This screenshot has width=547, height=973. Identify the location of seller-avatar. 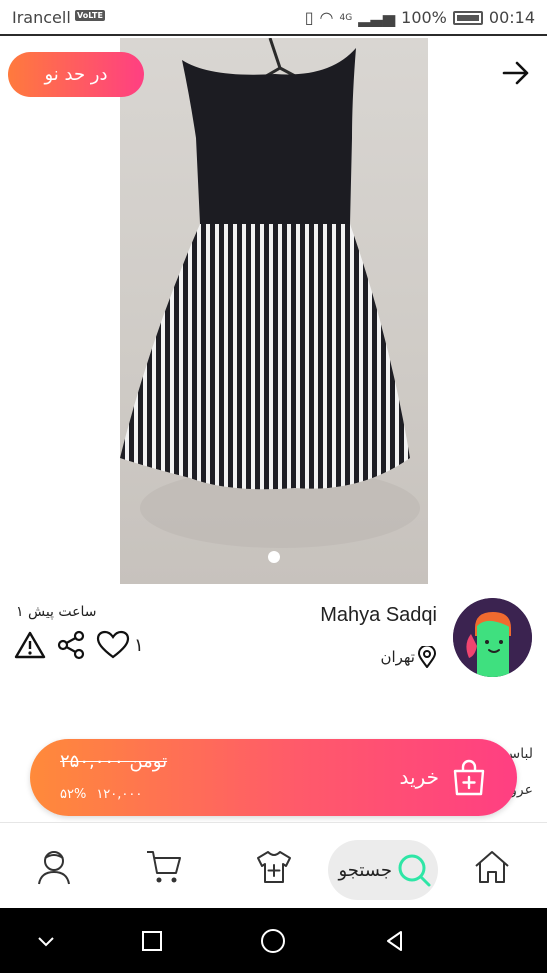
(492, 637).